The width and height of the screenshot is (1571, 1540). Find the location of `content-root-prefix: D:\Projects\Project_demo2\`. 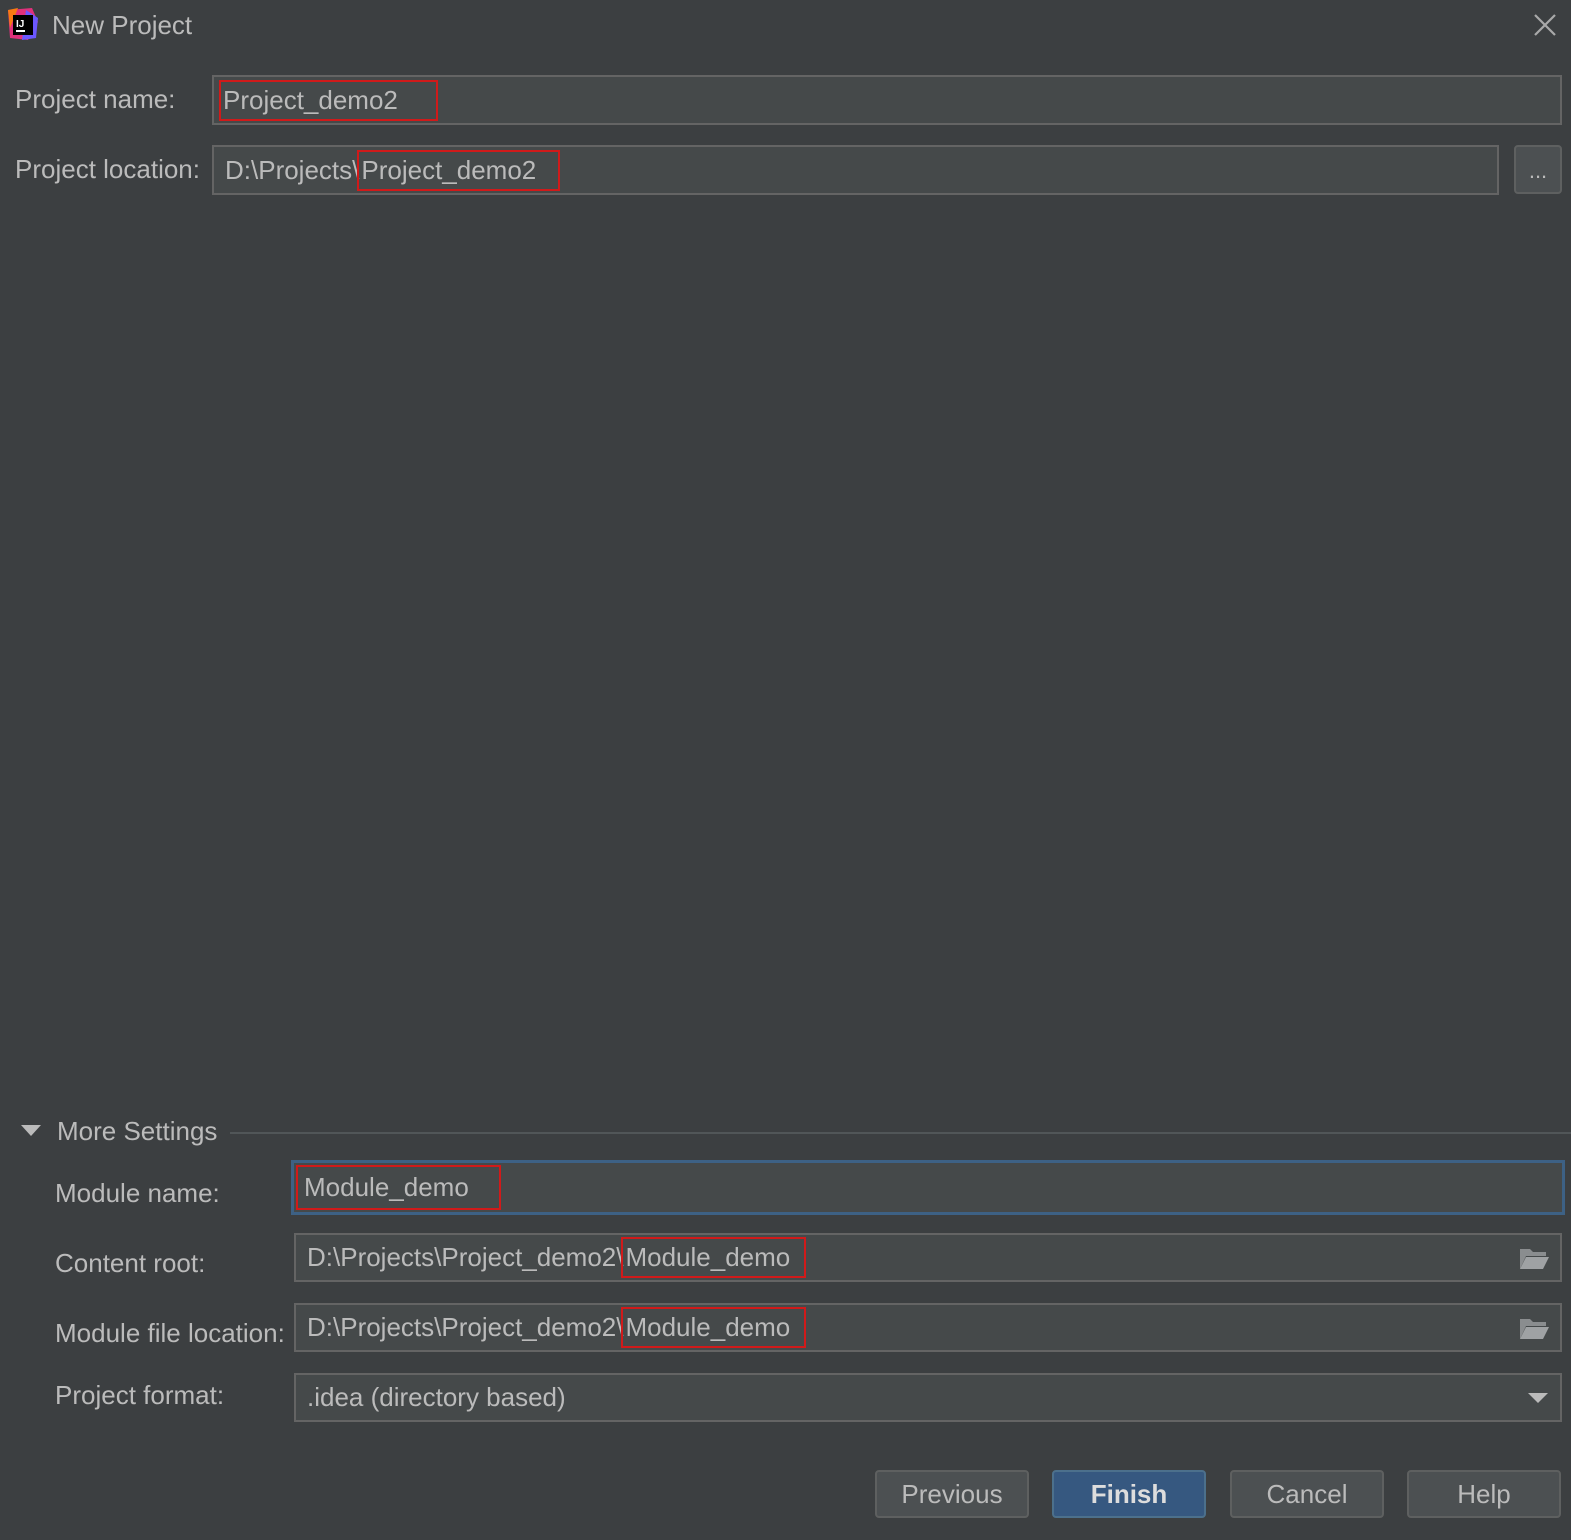

content-root-prefix: D:\Projects\Project_demo2\ is located at coordinates (465, 1257).